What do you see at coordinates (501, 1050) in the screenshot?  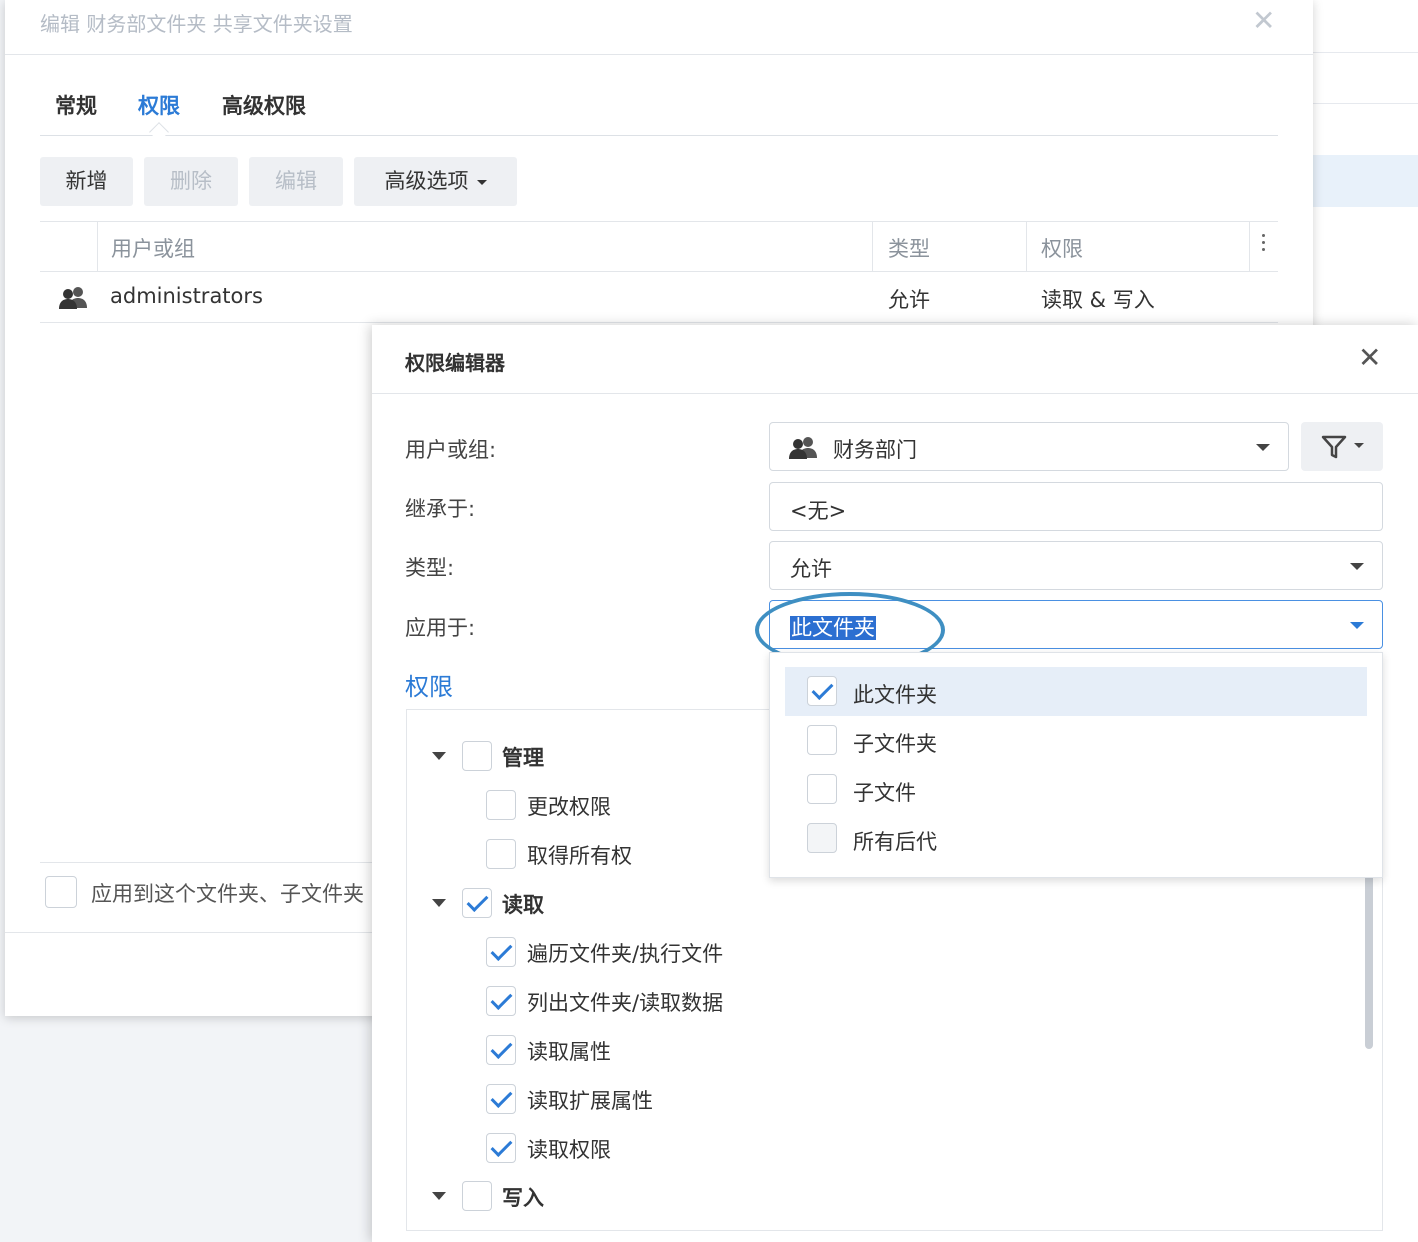 I see `checkbox-read-attributes` at bounding box center [501, 1050].